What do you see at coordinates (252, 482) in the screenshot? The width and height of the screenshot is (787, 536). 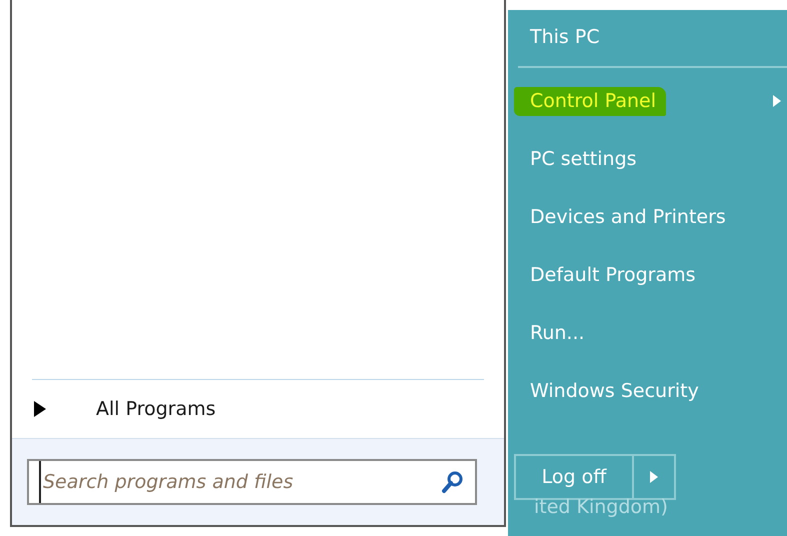 I see `search-field: Search programs and files` at bounding box center [252, 482].